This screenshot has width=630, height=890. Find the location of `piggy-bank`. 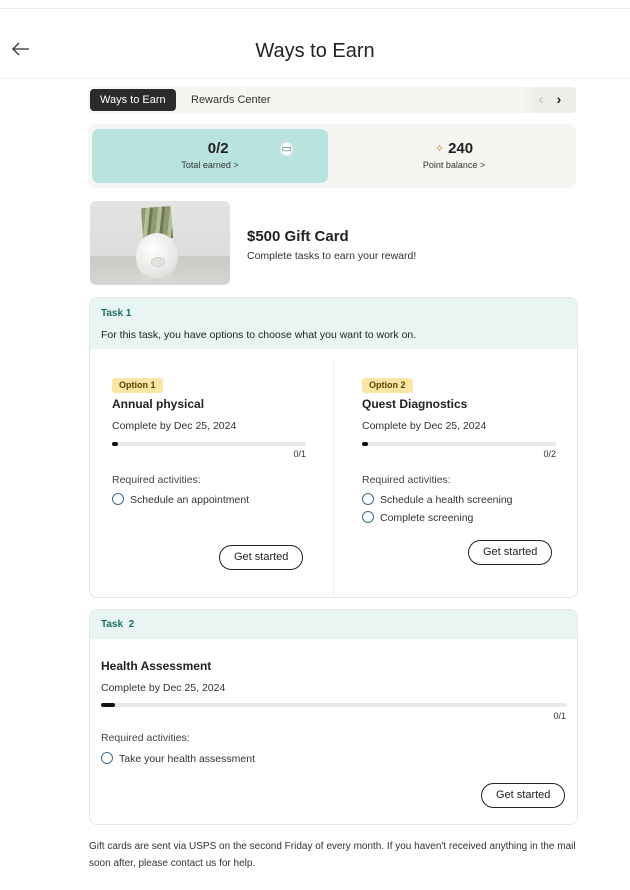

piggy-bank is located at coordinates (157, 256).